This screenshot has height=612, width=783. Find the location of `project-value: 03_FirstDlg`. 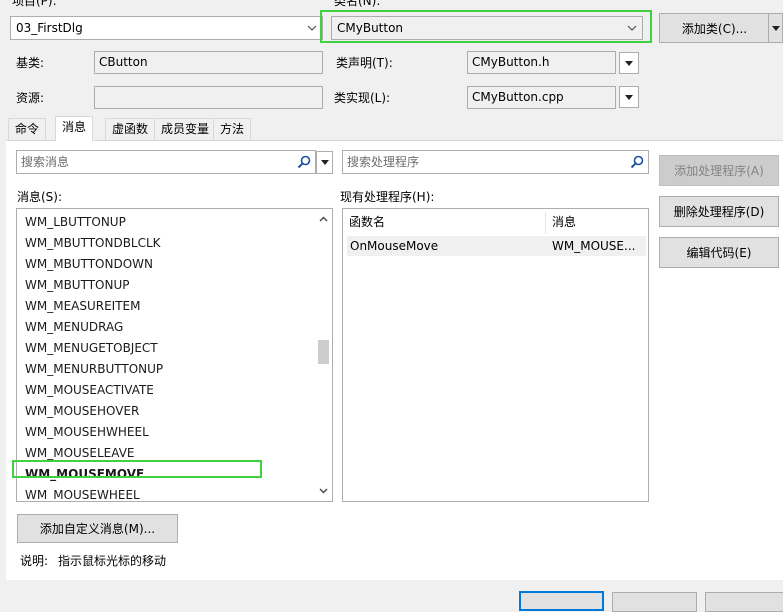

project-value: 03_FirstDlg is located at coordinates (49, 28).